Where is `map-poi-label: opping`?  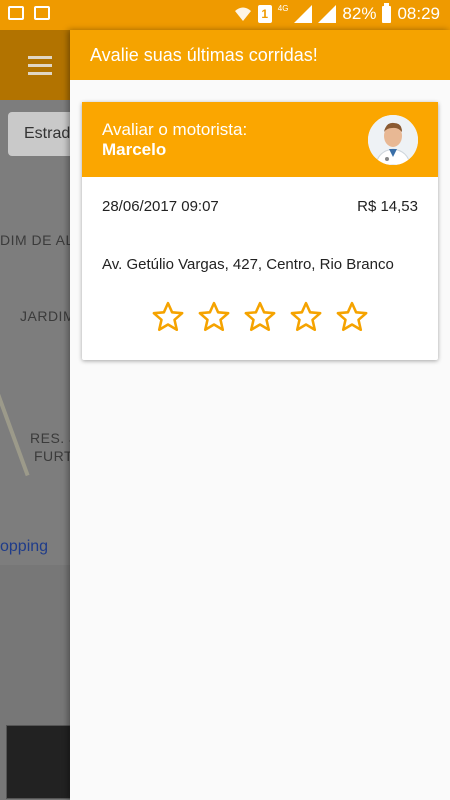
map-poi-label: opping is located at coordinates (24, 546).